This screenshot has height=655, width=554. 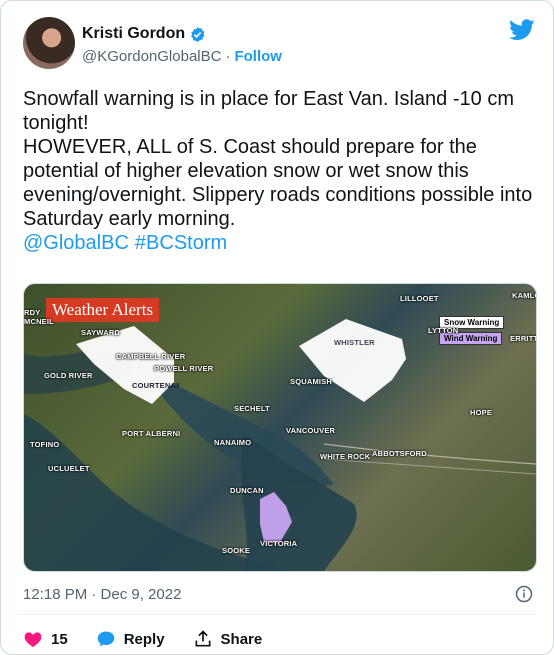 I want to click on action-bar: 15 Reply Share, so click(x=156, y=639).